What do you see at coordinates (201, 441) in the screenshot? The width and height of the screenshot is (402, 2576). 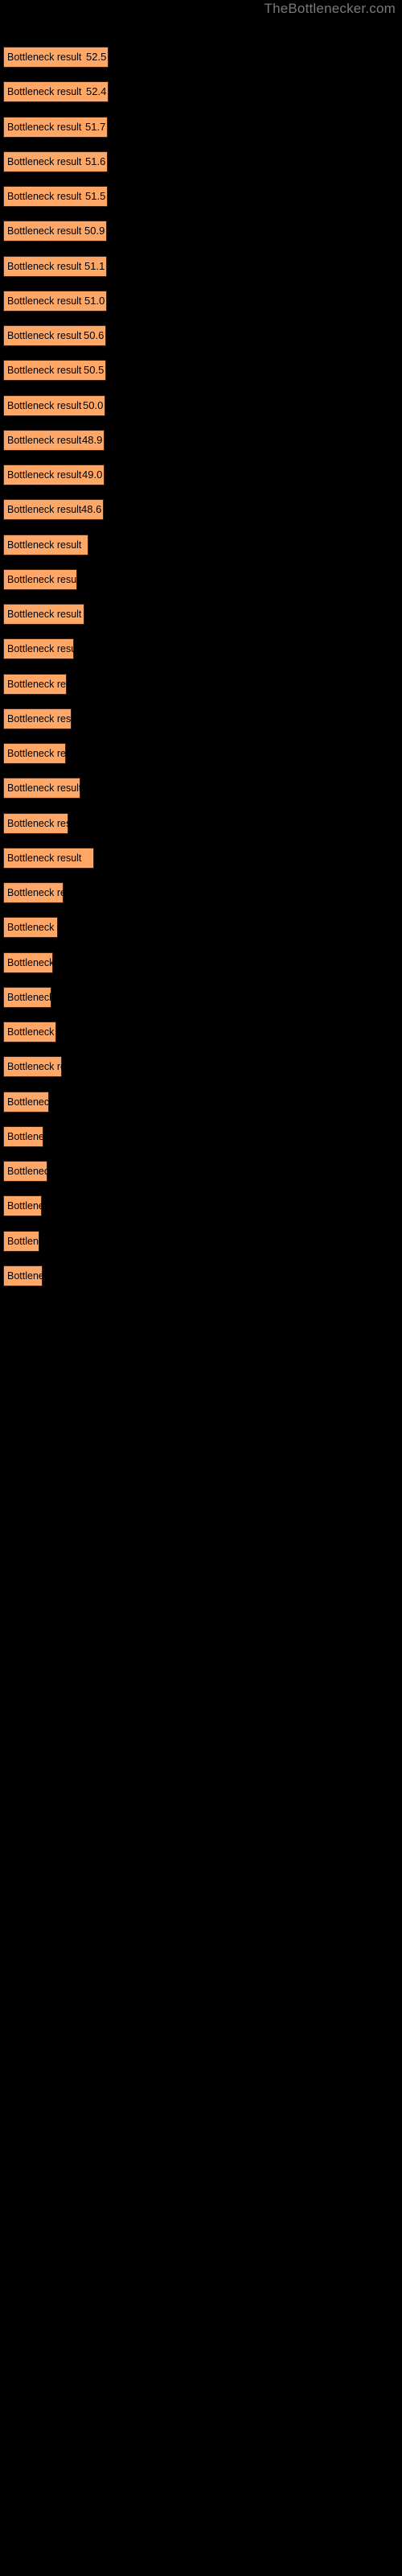 I see `chart-row: Bottleneck result 48.9` at bounding box center [201, 441].